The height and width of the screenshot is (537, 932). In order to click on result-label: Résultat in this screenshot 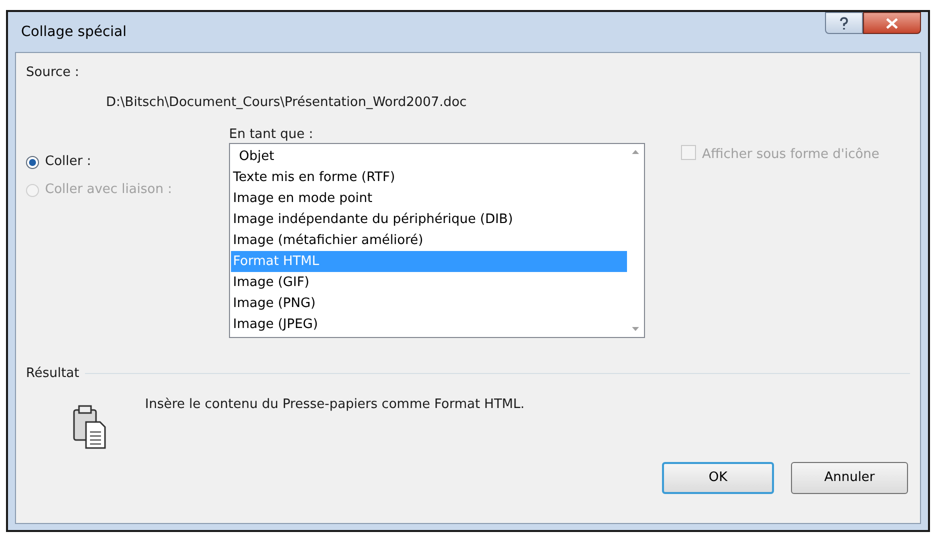, I will do `click(53, 374)`.